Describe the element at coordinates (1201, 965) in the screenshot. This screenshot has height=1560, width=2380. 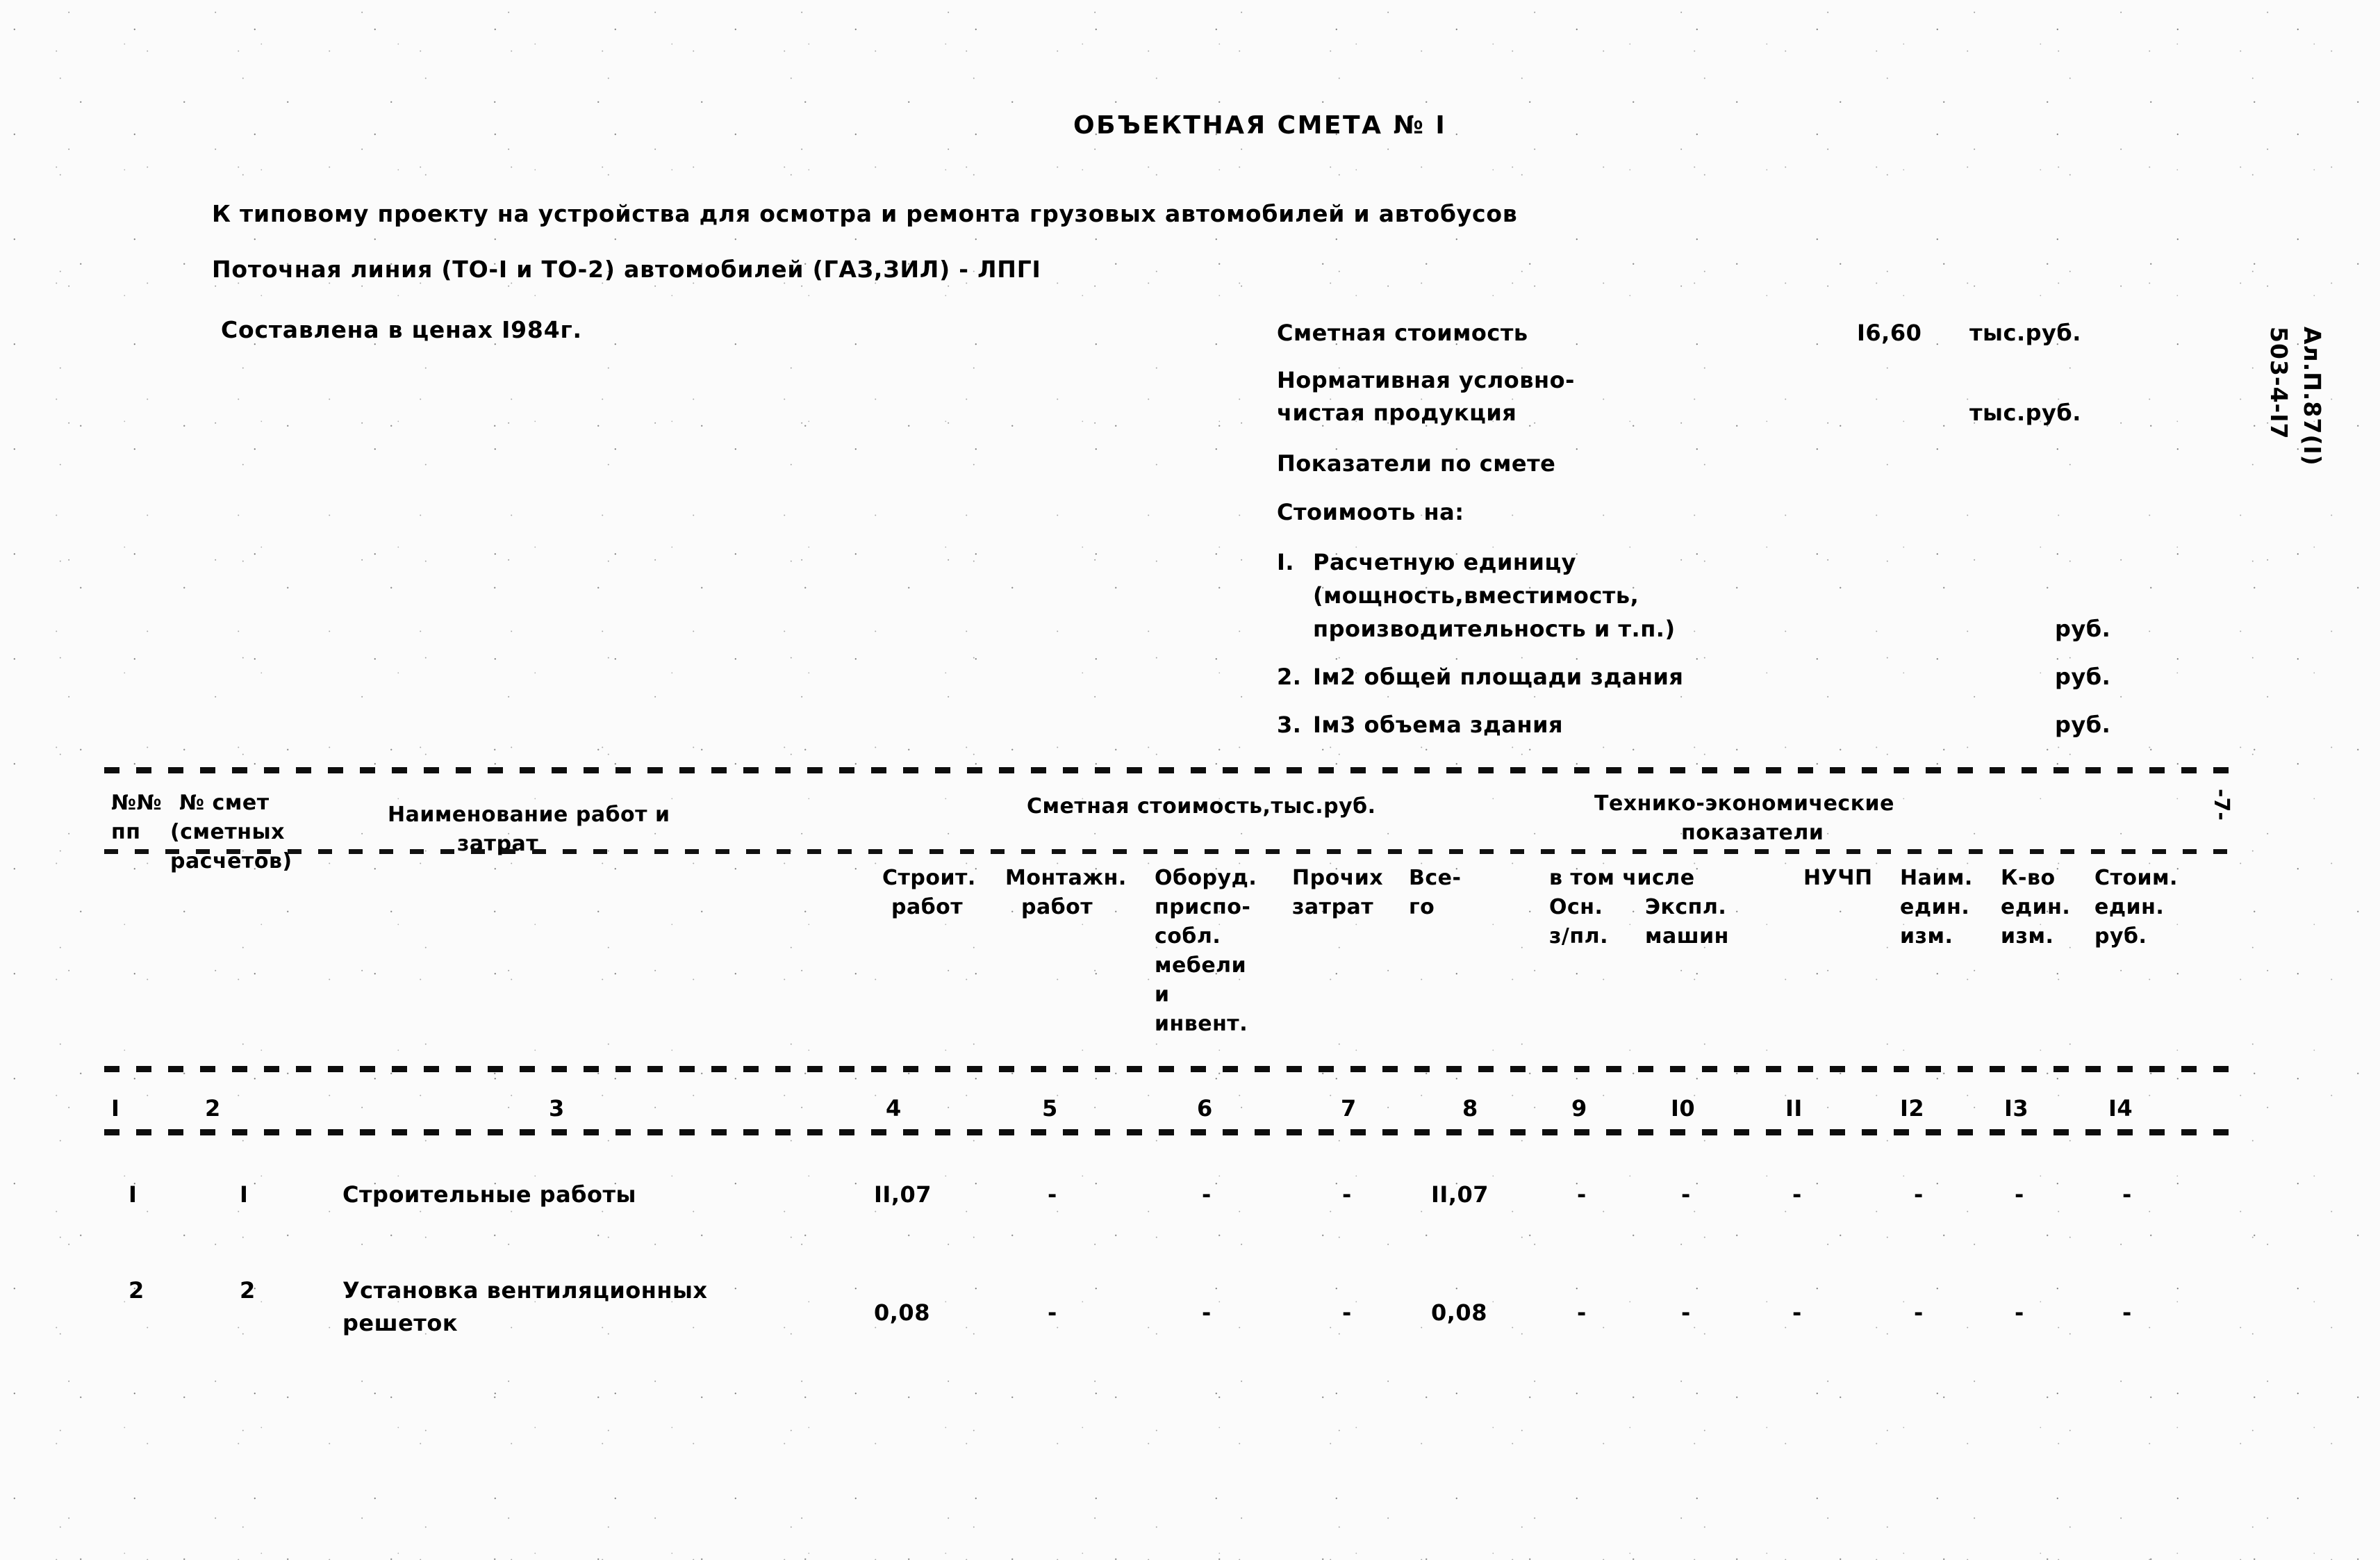
I see `column-header-oborud-line-4: мебели` at that location.